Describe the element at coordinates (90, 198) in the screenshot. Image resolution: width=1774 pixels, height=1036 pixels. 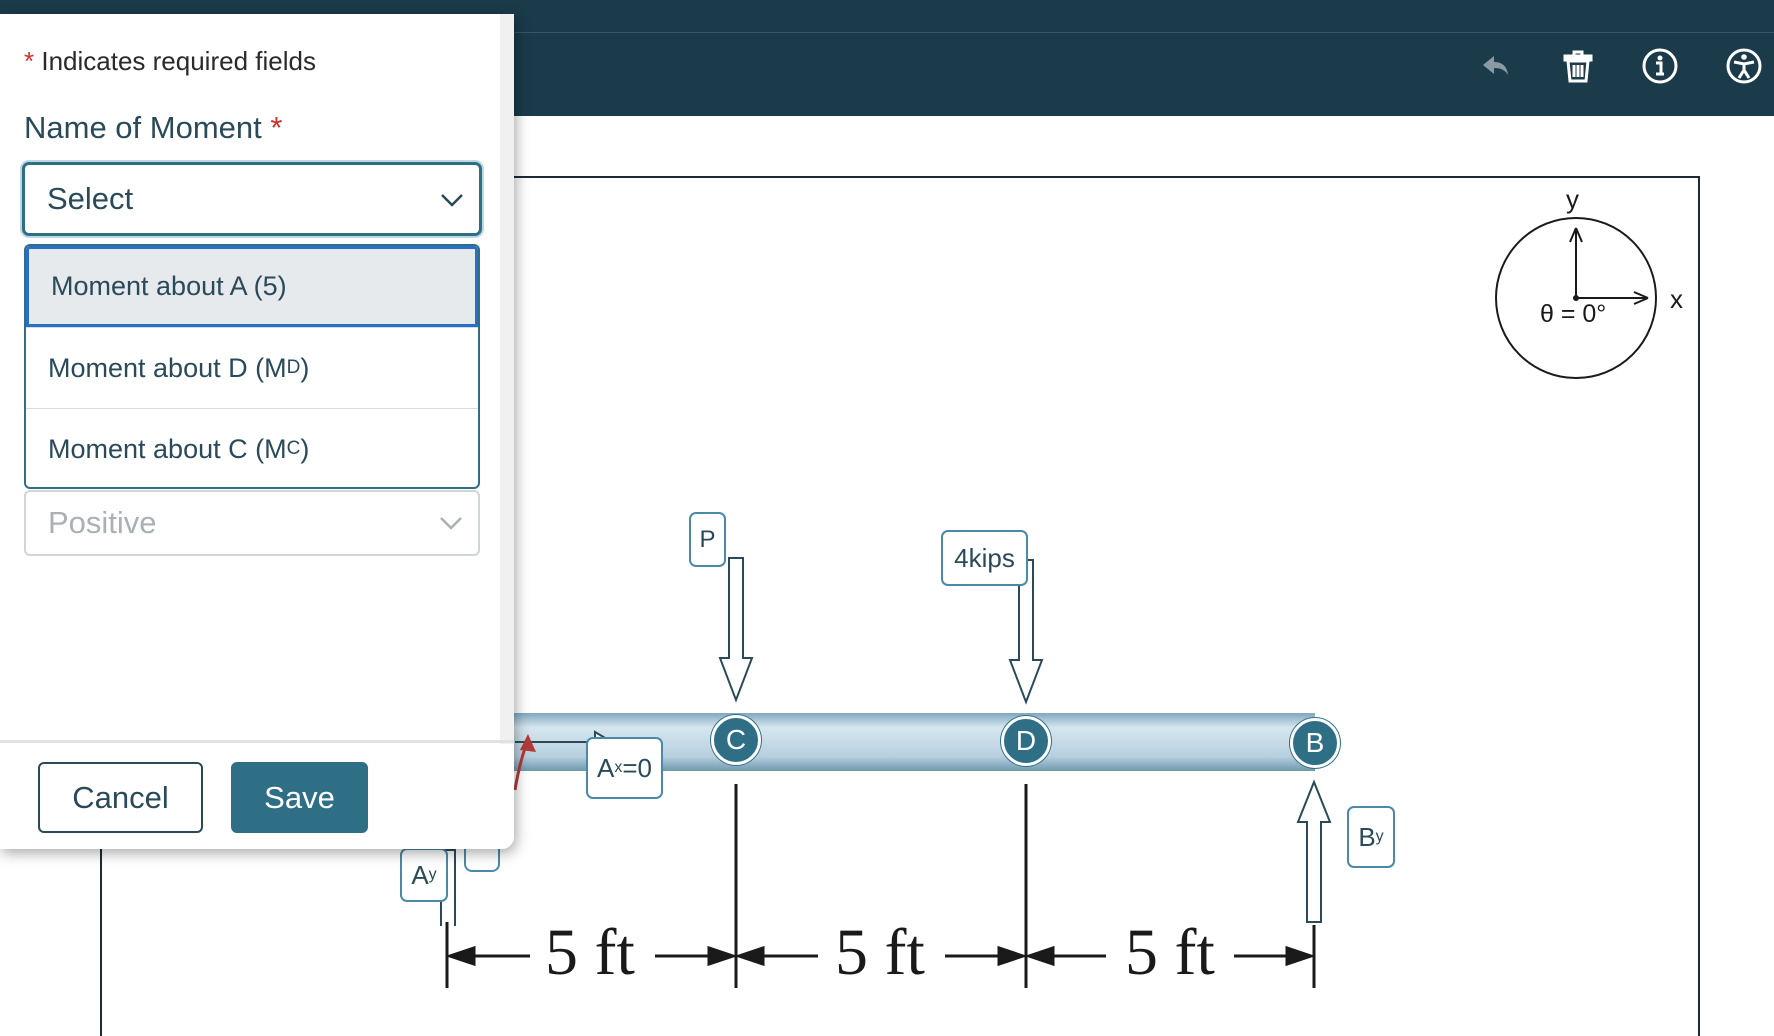
I see `select-value: Select` at that location.